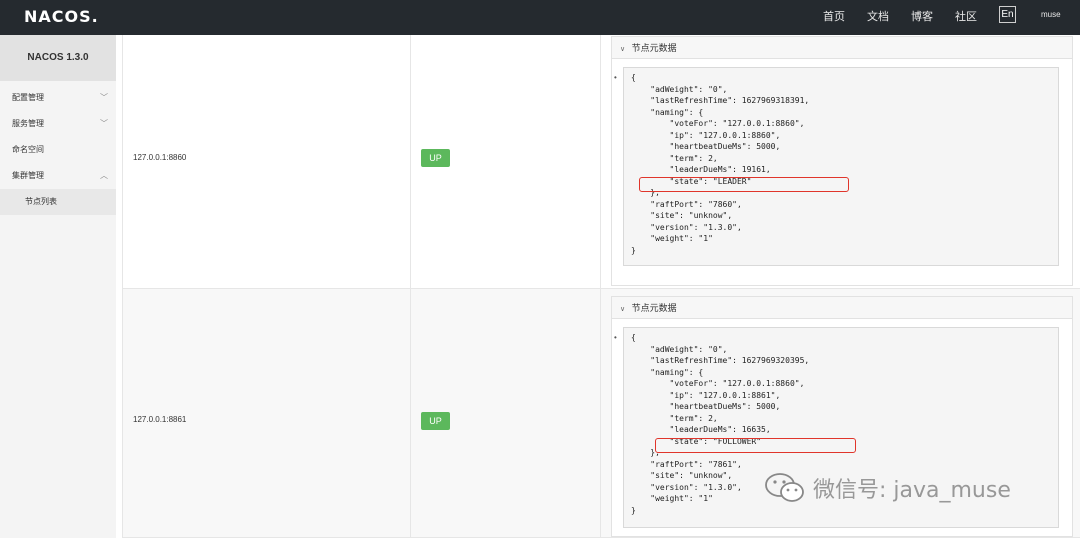 The height and width of the screenshot is (538, 1080). What do you see at coordinates (58, 98) in the screenshot?
I see `sidebar-item-config: 配置管理 ﹀` at bounding box center [58, 98].